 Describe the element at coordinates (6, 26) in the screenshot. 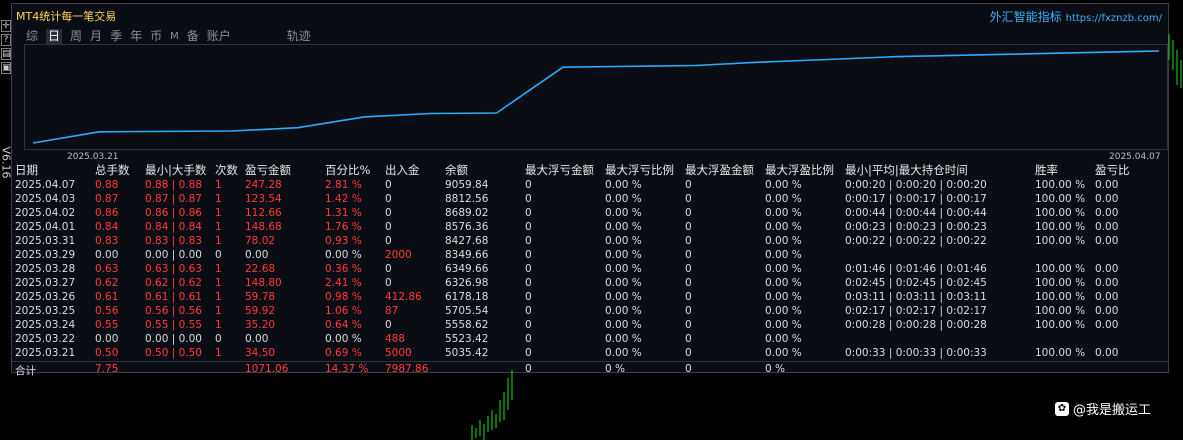

I see `crosshair-icon: ✛` at that location.